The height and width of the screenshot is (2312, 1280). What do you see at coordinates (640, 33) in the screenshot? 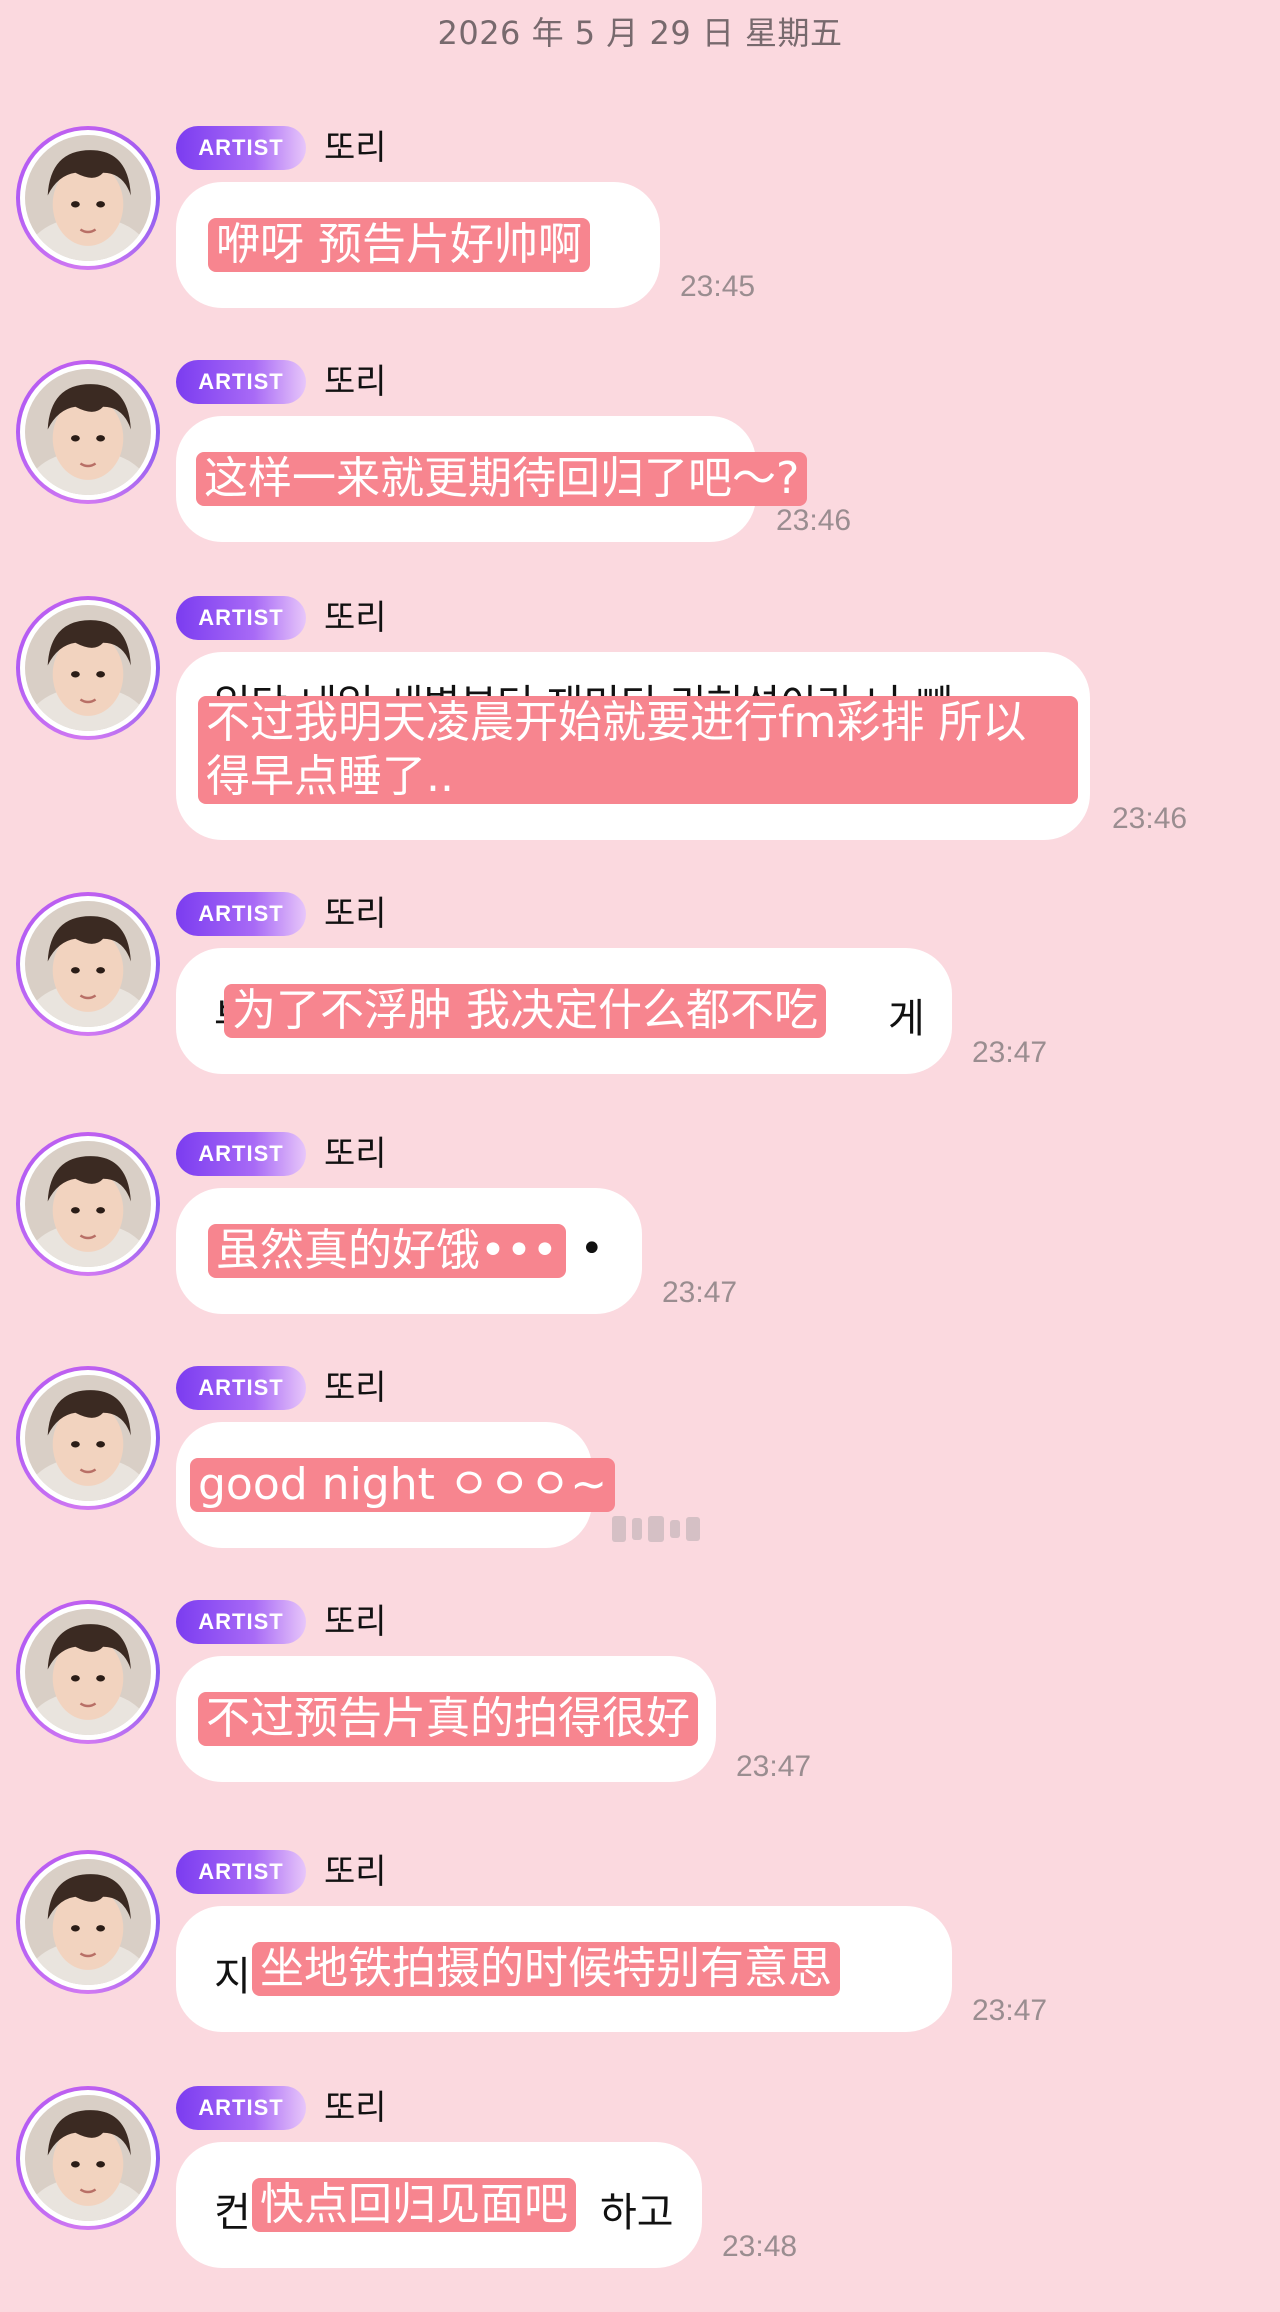
I see `date-header: 2026 年 5 月 29 日 星期五` at bounding box center [640, 33].